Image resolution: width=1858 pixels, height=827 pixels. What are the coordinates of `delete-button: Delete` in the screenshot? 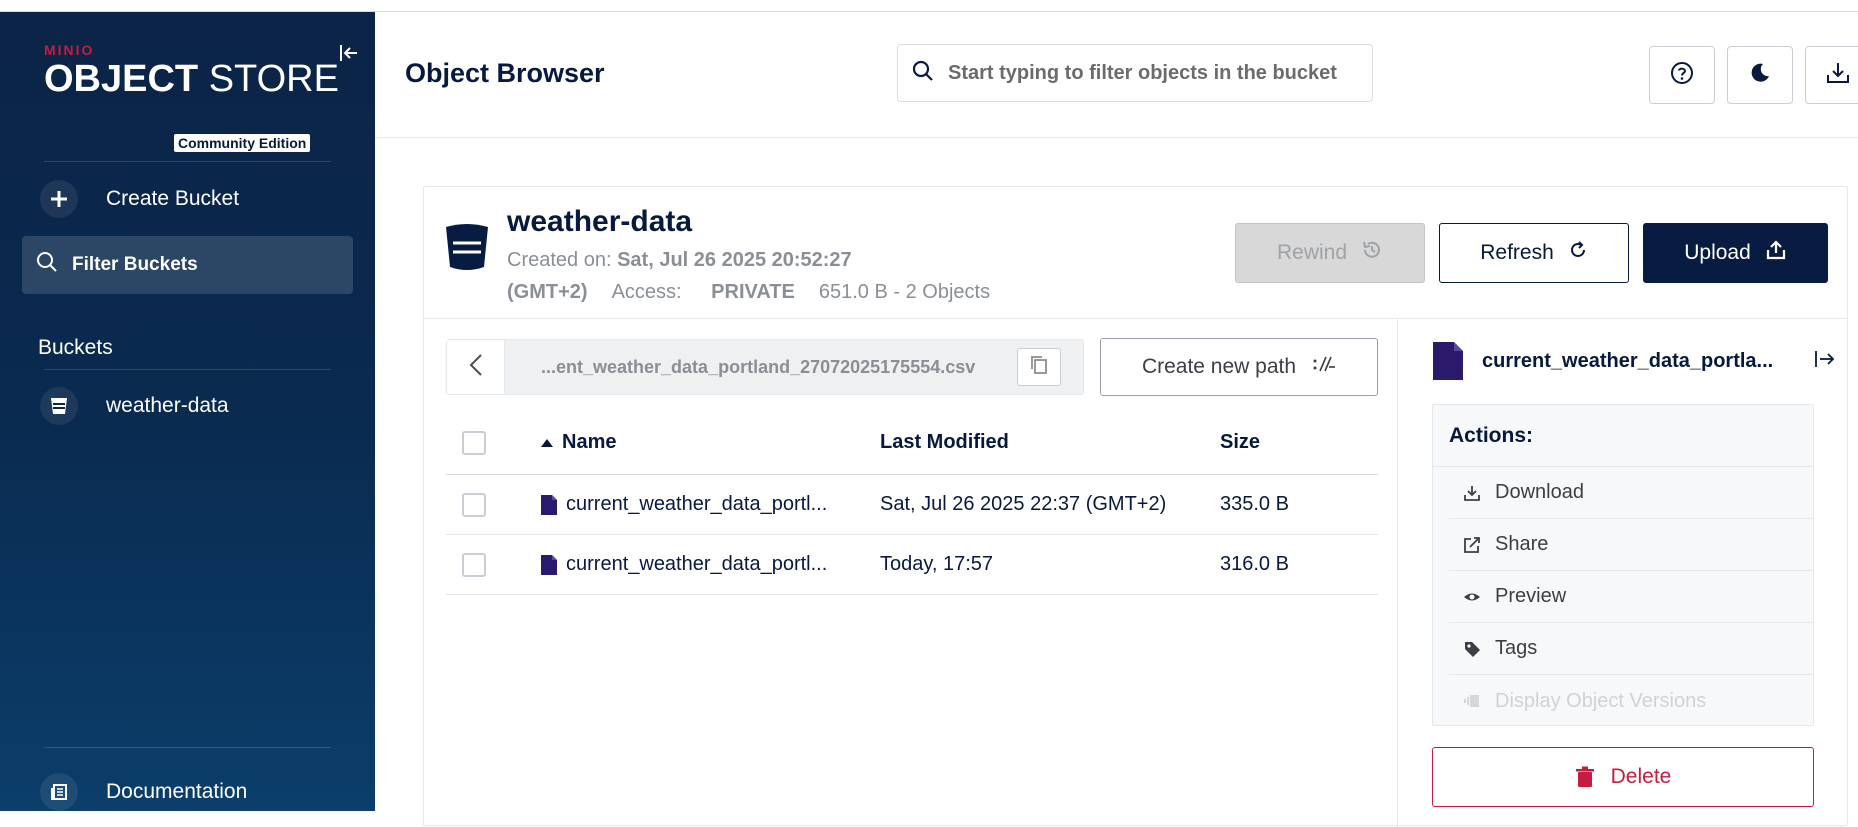 It's located at (1623, 777).